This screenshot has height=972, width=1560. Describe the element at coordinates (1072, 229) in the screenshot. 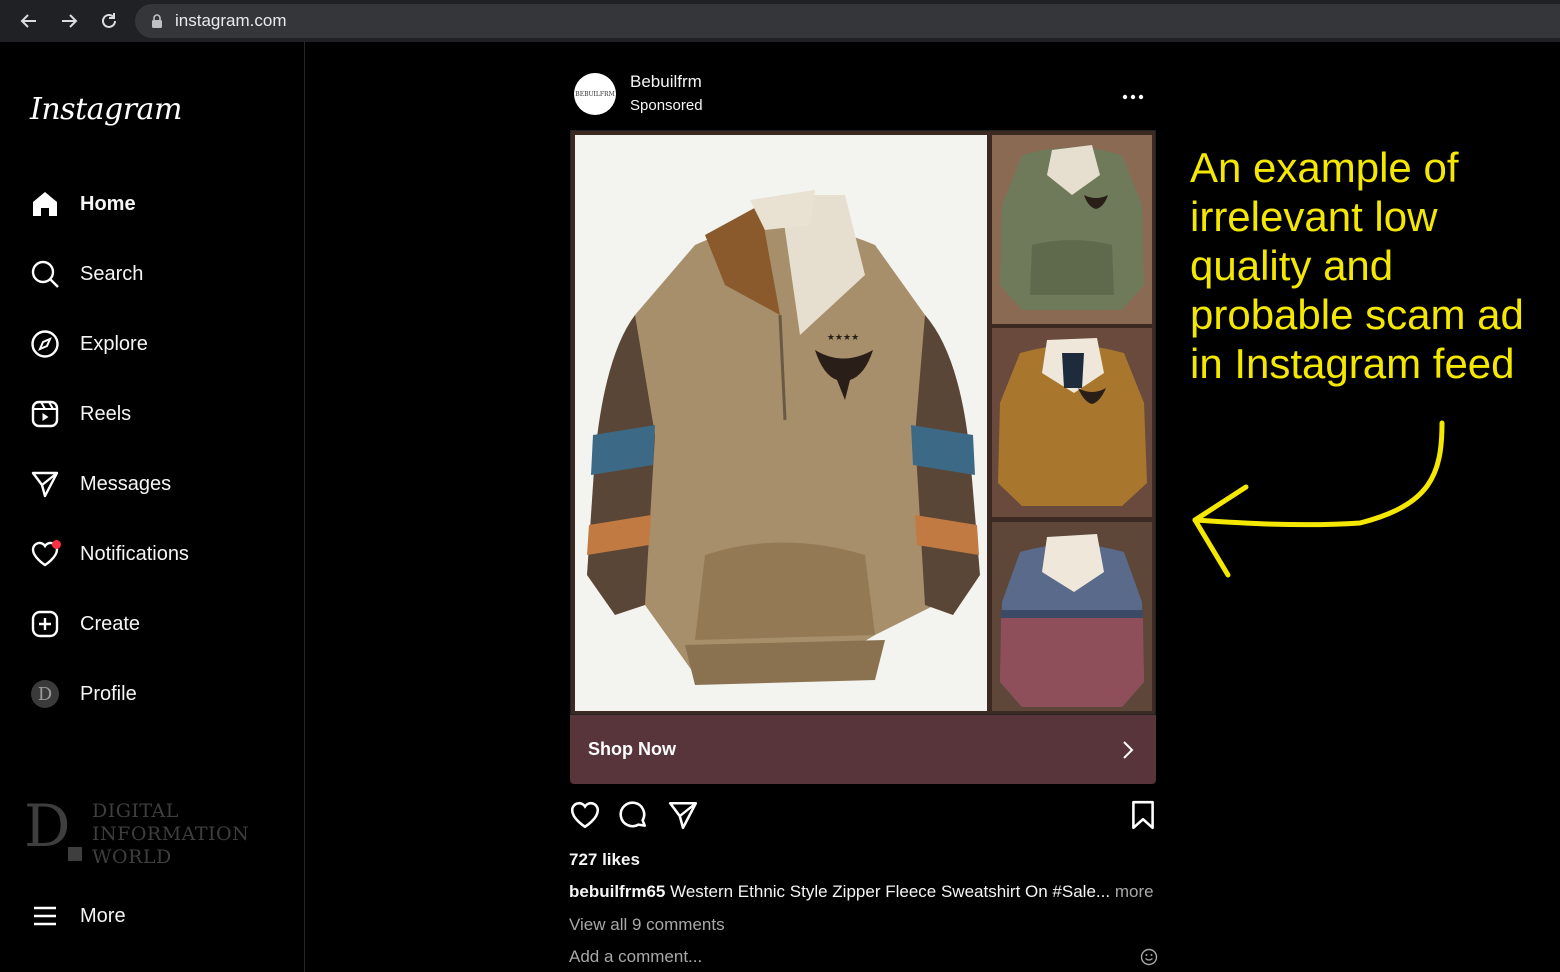

I see `product-image-thumb-green` at that location.